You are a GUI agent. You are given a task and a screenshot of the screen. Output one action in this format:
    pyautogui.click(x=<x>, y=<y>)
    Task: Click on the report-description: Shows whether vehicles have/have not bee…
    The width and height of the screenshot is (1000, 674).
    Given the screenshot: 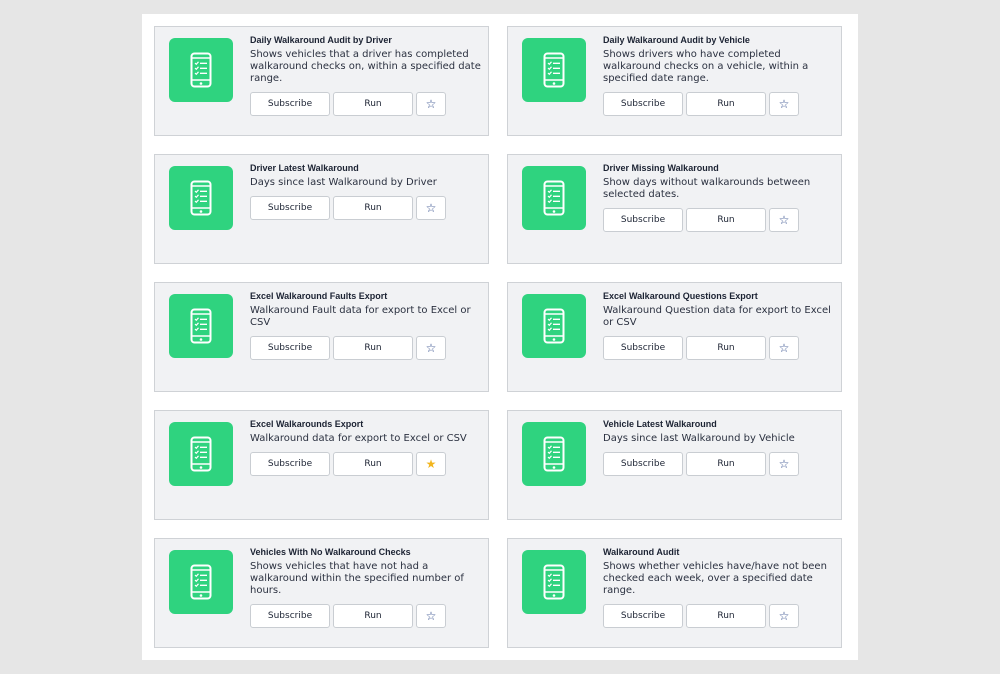 What is the action you would take?
    pyautogui.click(x=715, y=578)
    